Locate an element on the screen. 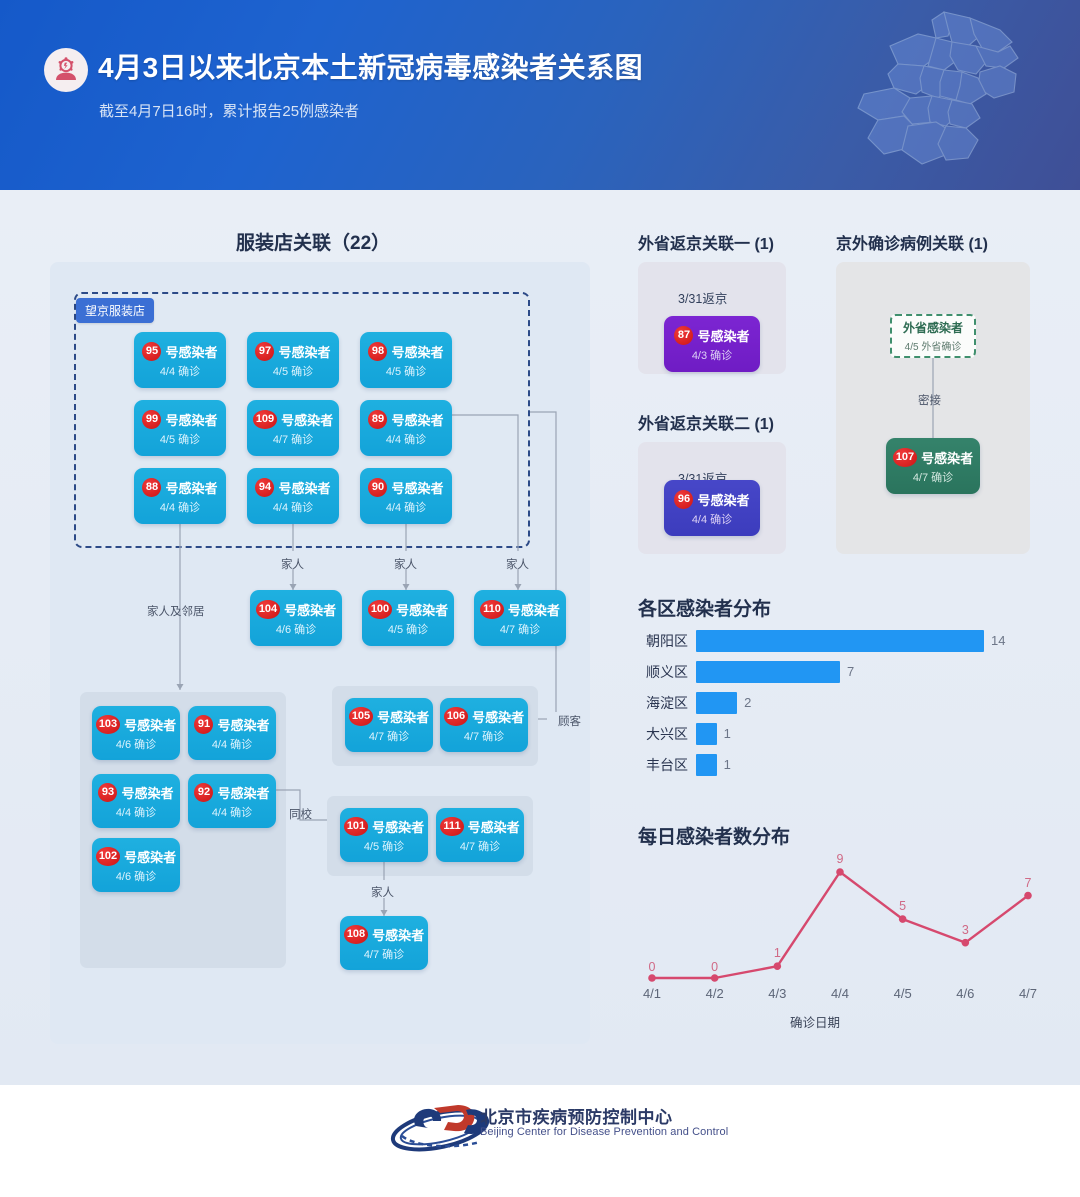 Image resolution: width=1080 pixels, height=1197 pixels. case-box-88: 88 号感染者 4/4 确诊 is located at coordinates (180, 496).